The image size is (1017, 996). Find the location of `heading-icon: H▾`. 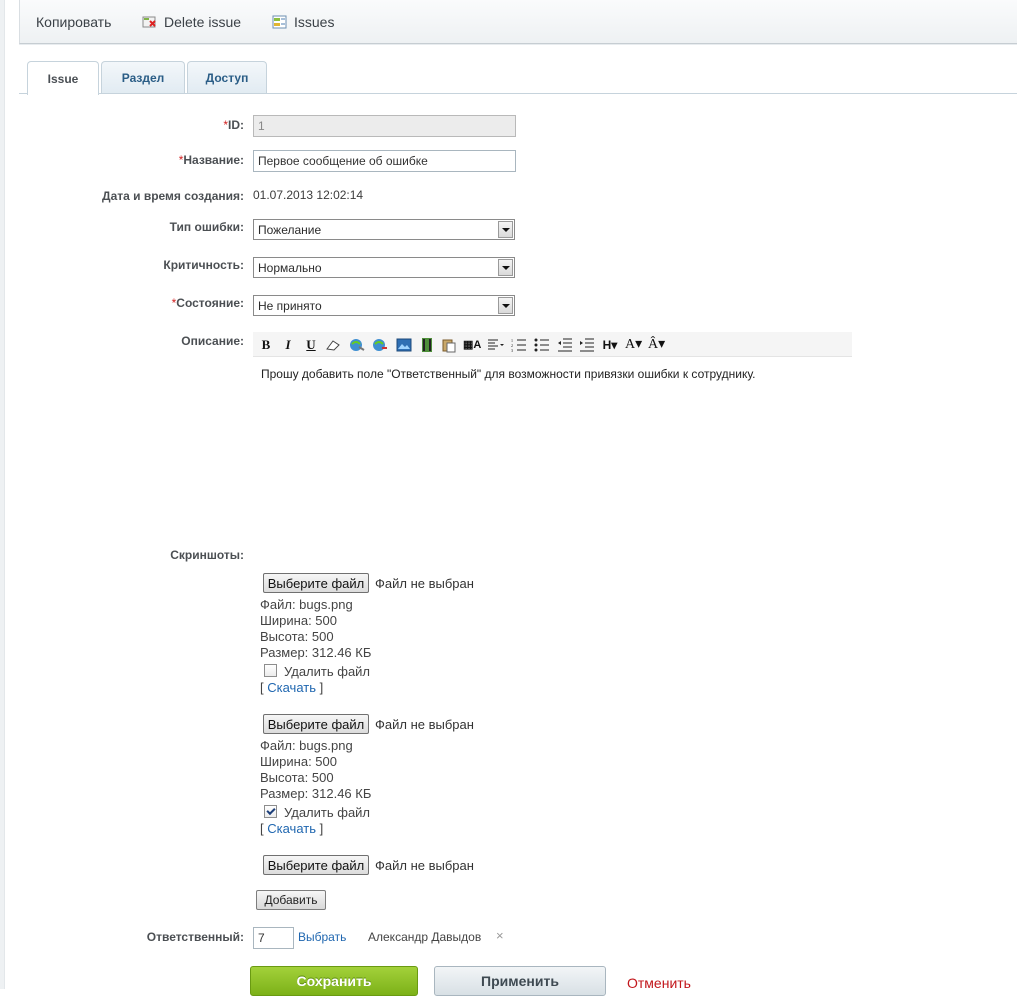

heading-icon: H▾ is located at coordinates (610, 344).